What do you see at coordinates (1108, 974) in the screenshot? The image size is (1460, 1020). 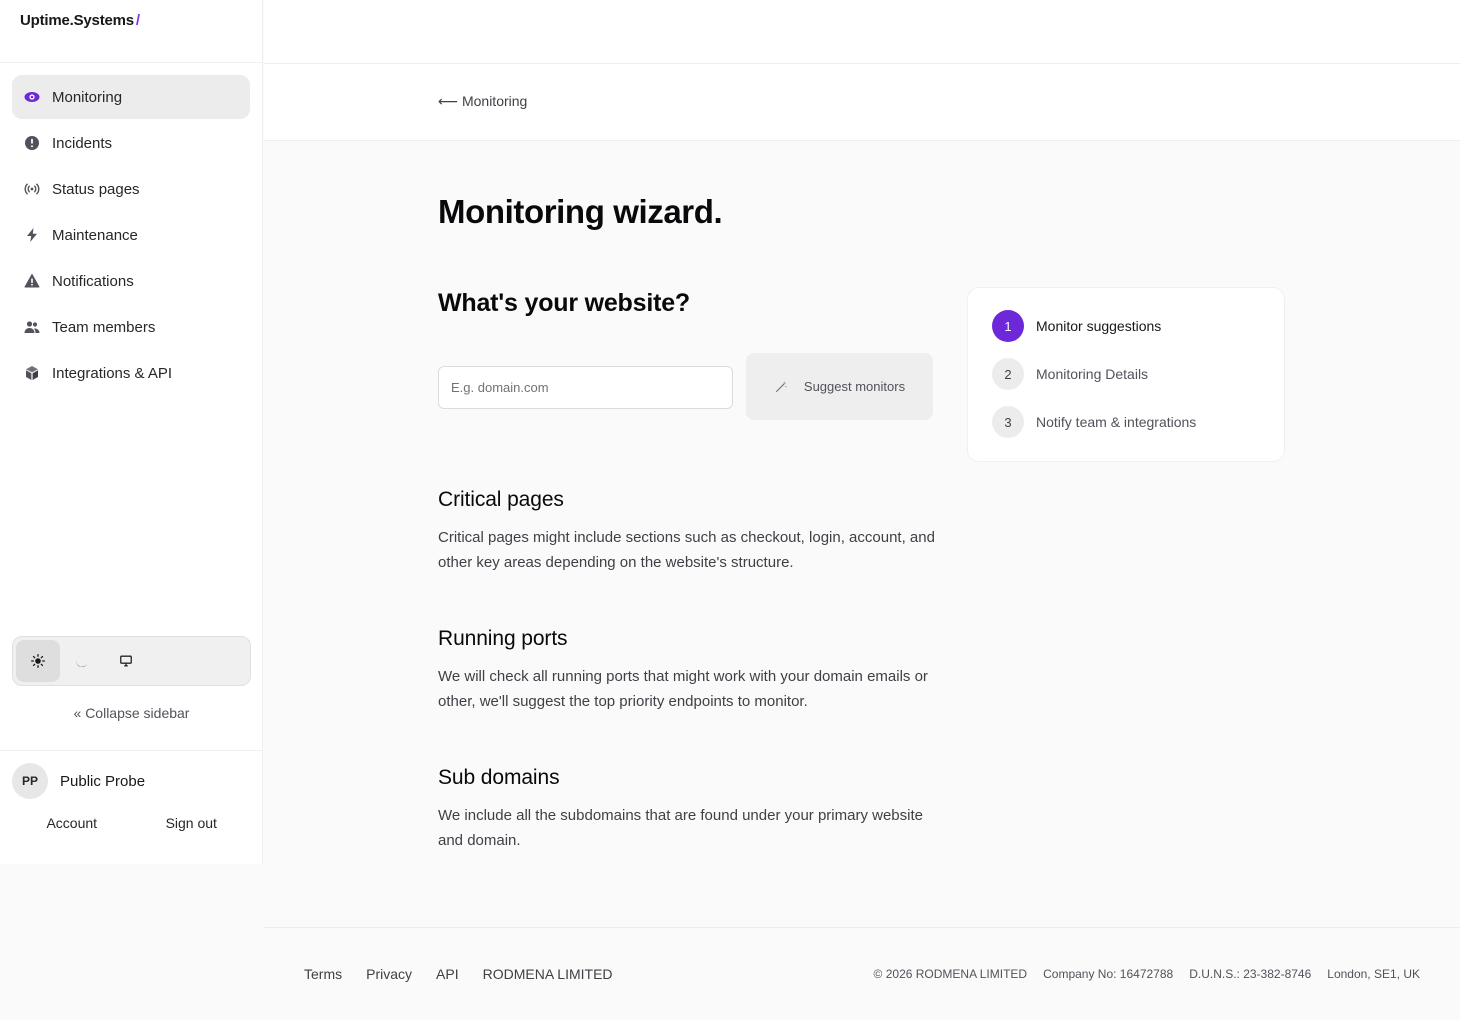 I see `company-number: Company No: 16472788` at bounding box center [1108, 974].